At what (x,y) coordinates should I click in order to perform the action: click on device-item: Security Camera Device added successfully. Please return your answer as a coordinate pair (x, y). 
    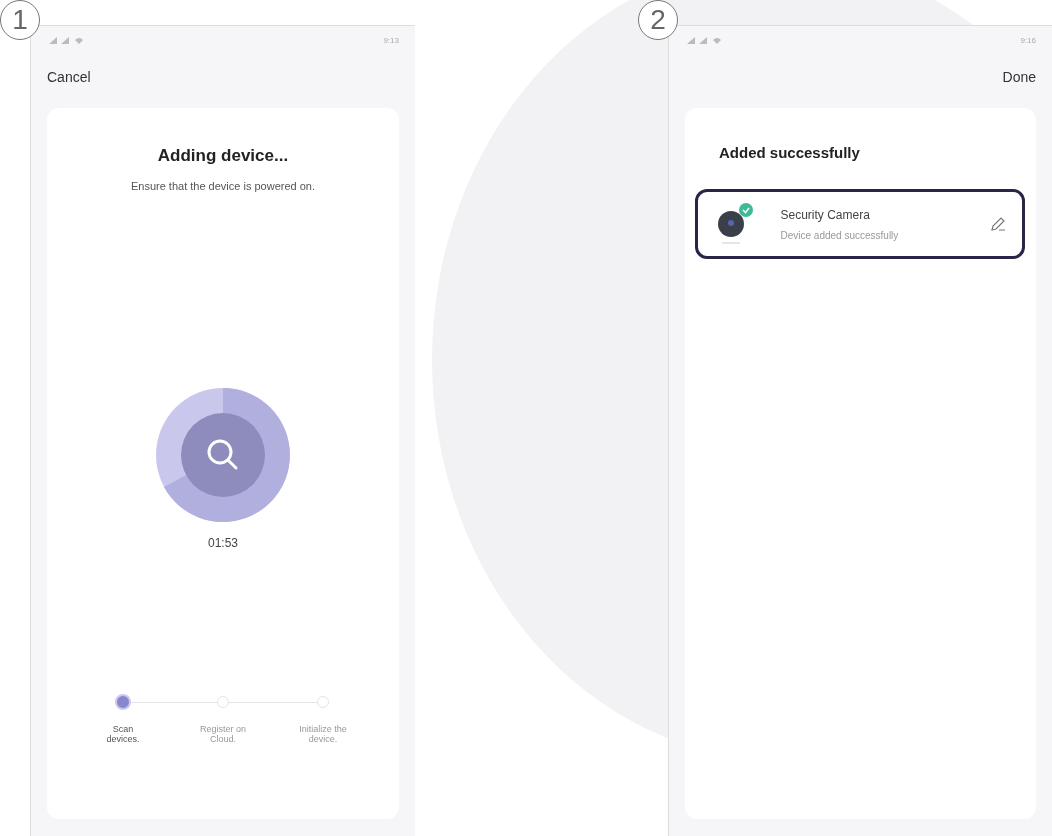
    Looking at the image, I should click on (860, 224).